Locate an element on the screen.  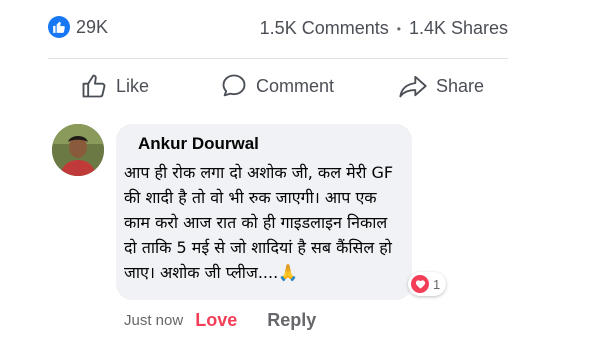
share-label: Share is located at coordinates (460, 85).